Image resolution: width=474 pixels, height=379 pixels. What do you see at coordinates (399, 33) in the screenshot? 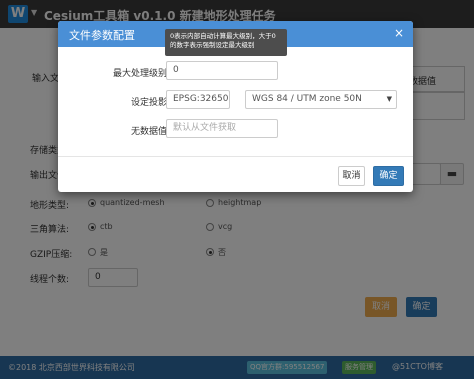
I see `close-icon: ×` at bounding box center [399, 33].